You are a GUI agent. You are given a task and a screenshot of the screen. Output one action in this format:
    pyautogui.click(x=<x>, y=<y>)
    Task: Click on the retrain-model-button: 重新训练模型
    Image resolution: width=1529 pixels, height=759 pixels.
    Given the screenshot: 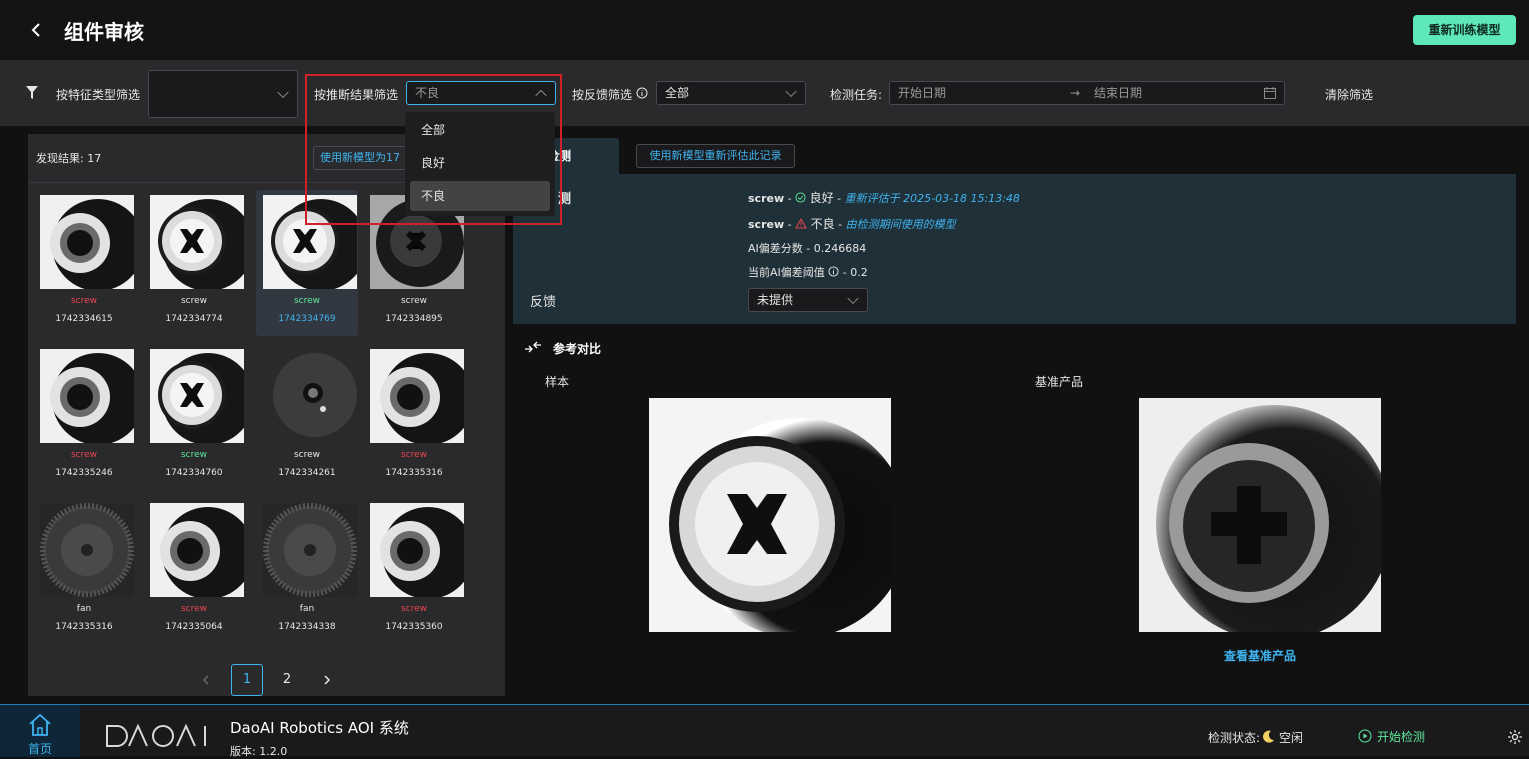 What is the action you would take?
    pyautogui.click(x=1464, y=30)
    